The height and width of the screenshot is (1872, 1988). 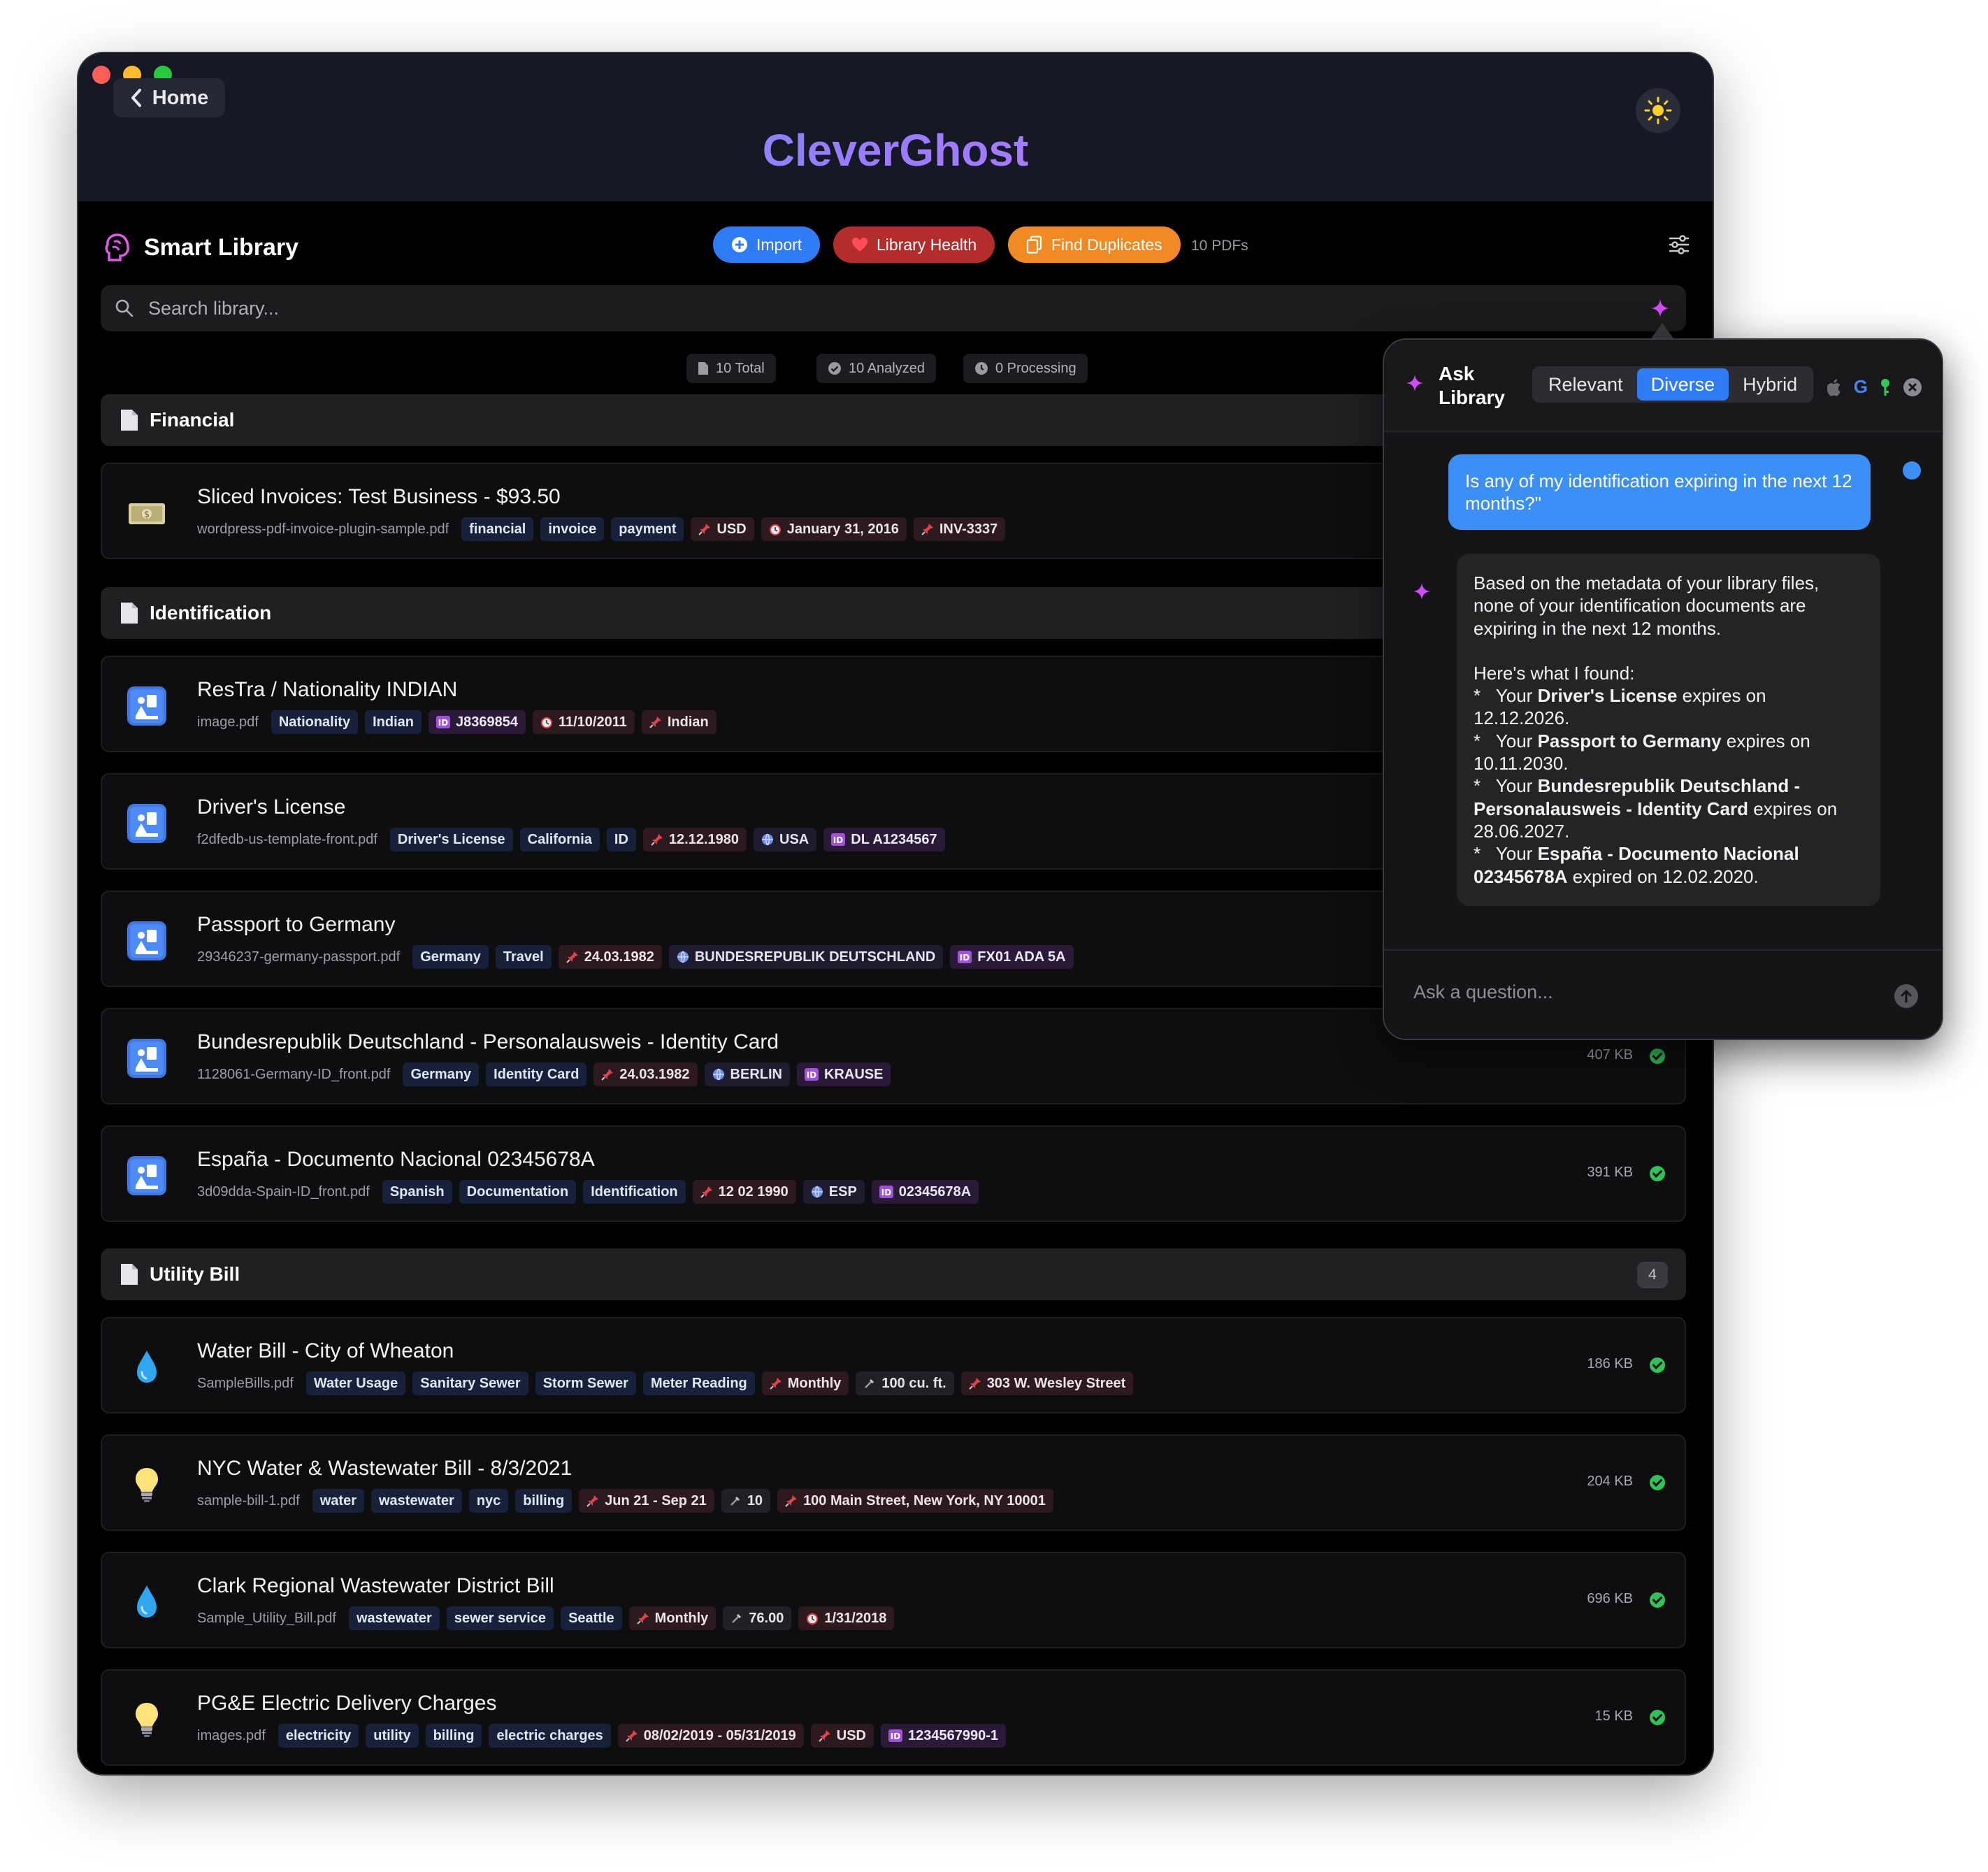 I want to click on tag-id: ID 1234567990-1, so click(x=944, y=1736).